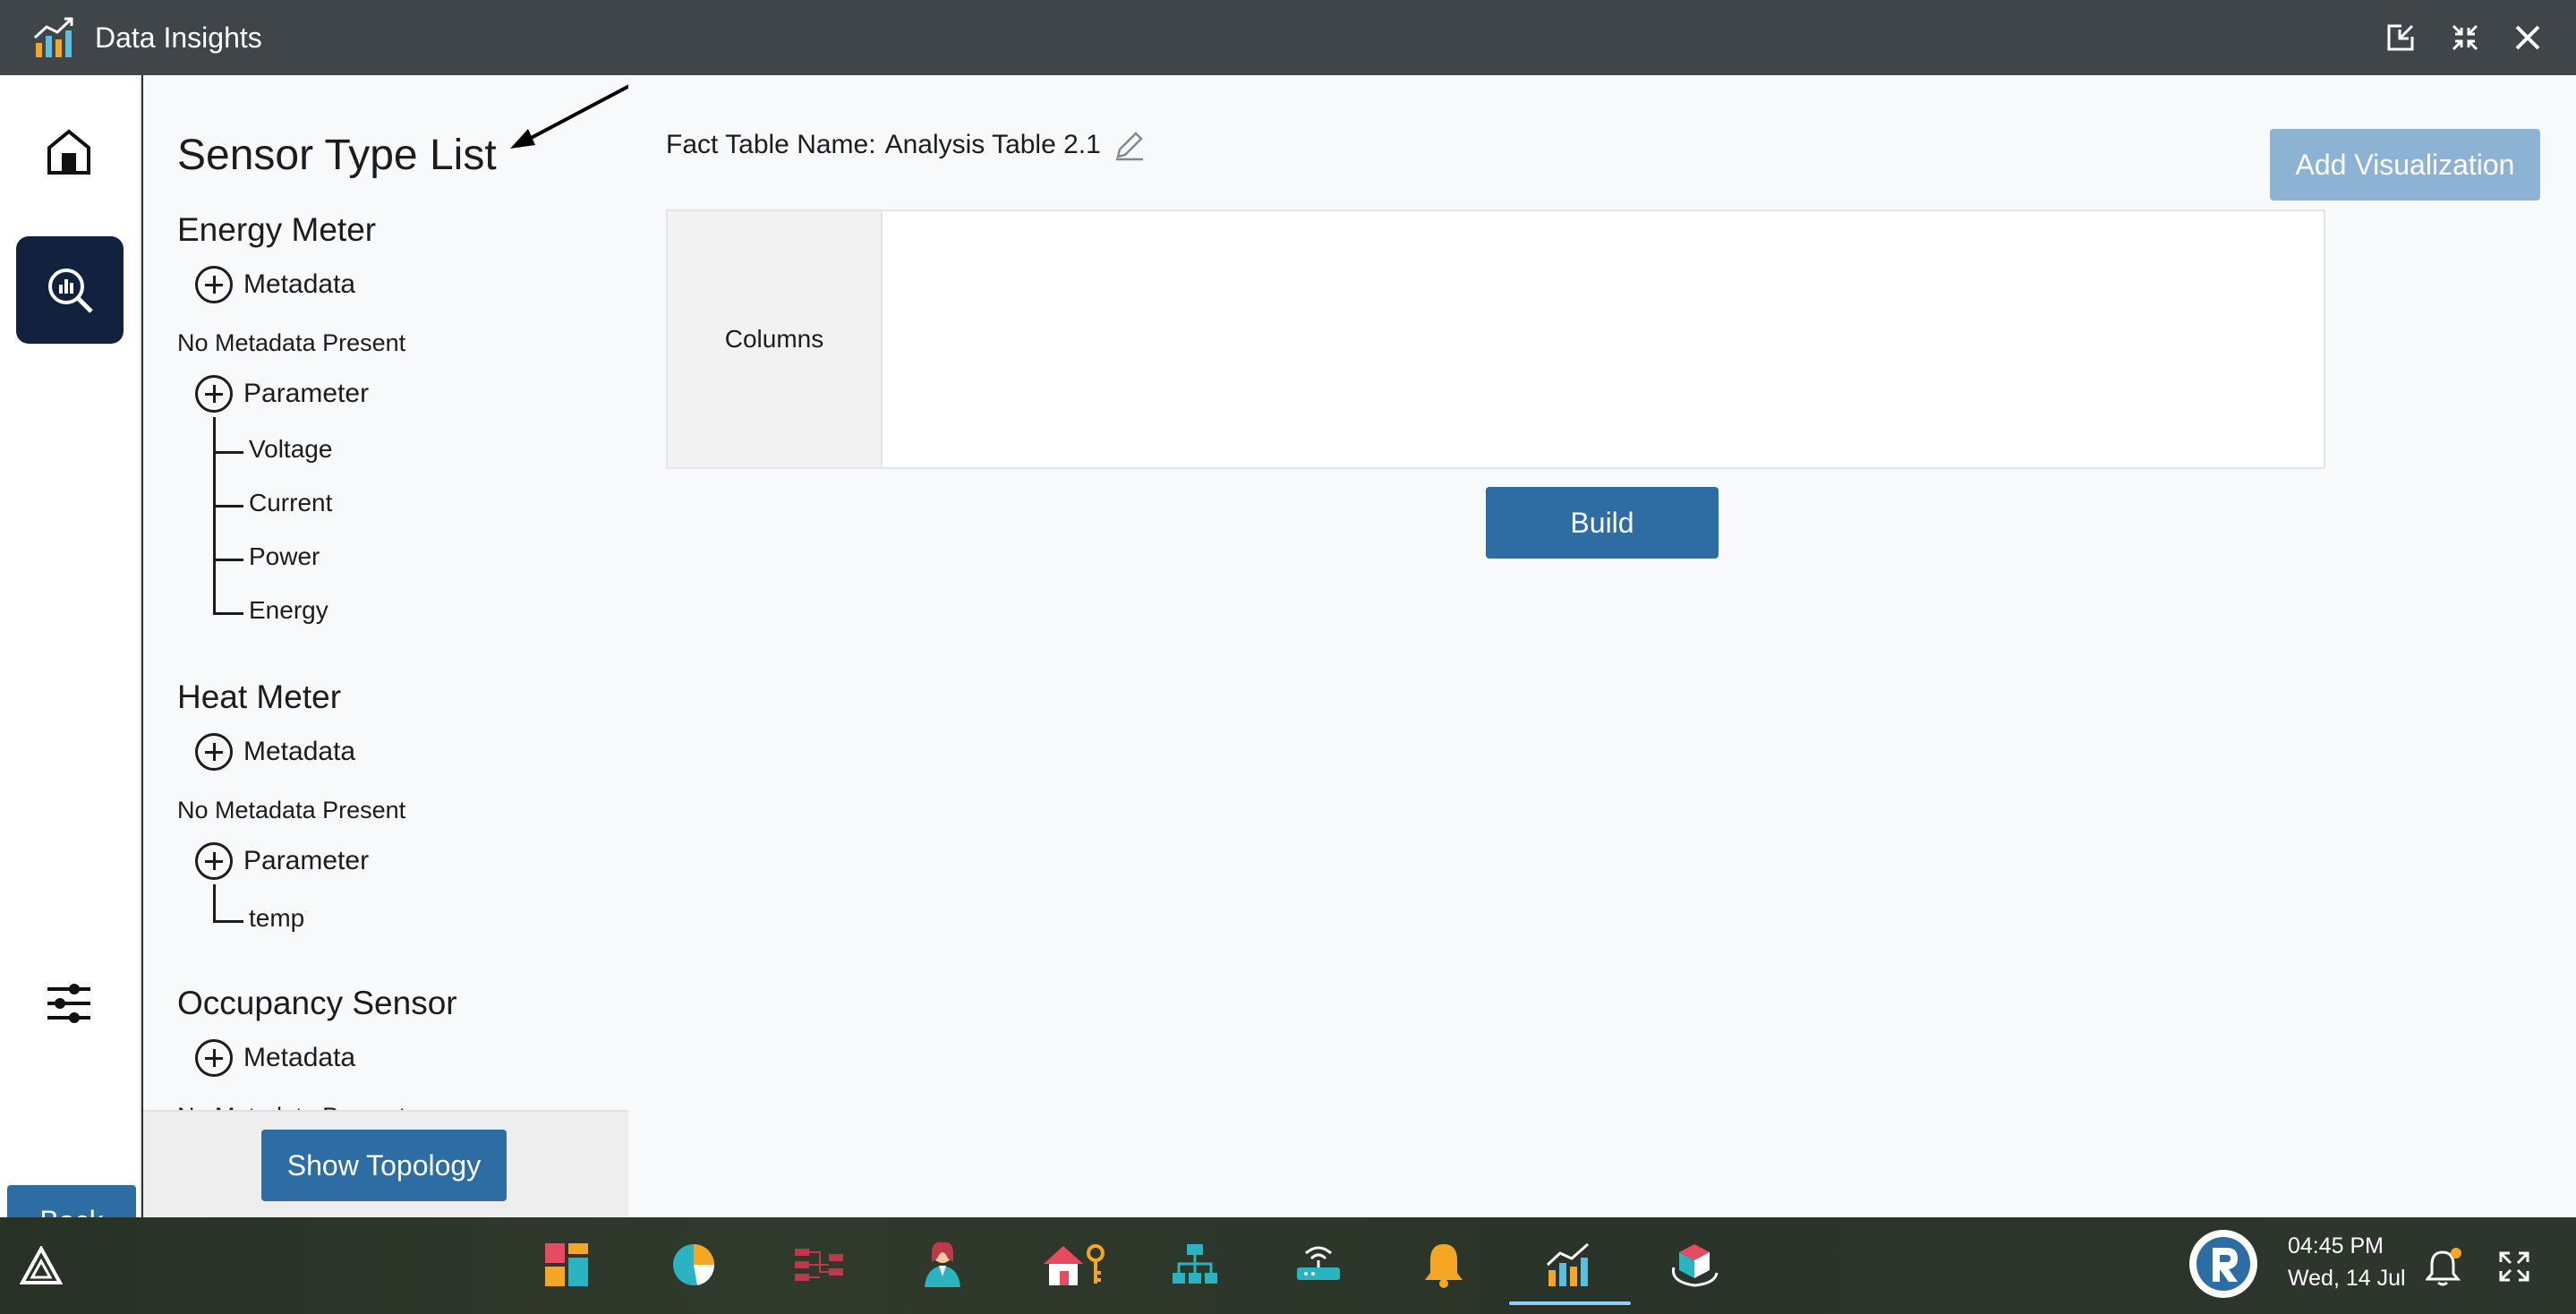 Image resolution: width=2576 pixels, height=1314 pixels. Describe the element at coordinates (942, 1265) in the screenshot. I see `user-app-icon` at that location.